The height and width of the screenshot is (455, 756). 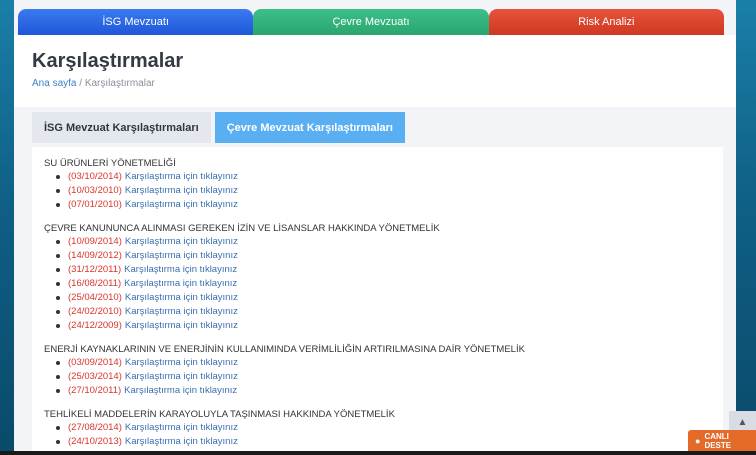 I want to click on comparison-date: (27/10/2011), so click(x=95, y=390).